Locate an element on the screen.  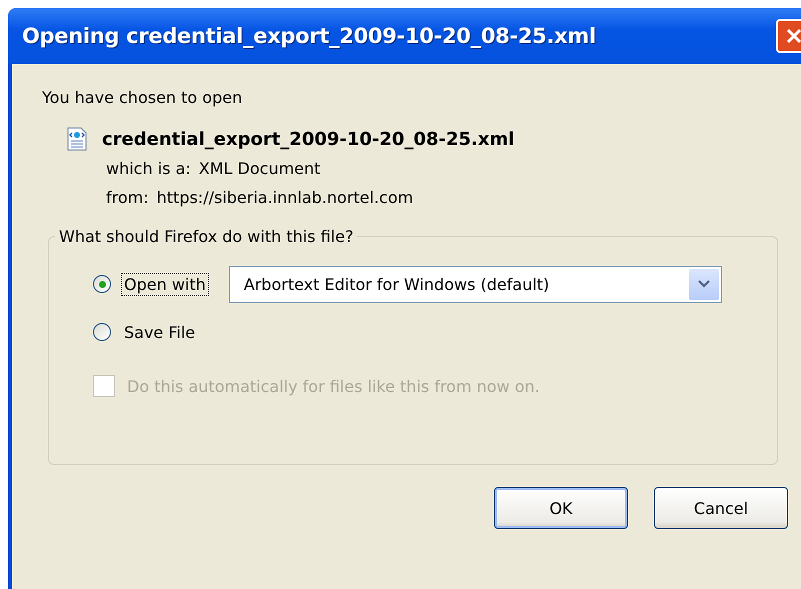
dialog-button: Cancel is located at coordinates (721, 508).